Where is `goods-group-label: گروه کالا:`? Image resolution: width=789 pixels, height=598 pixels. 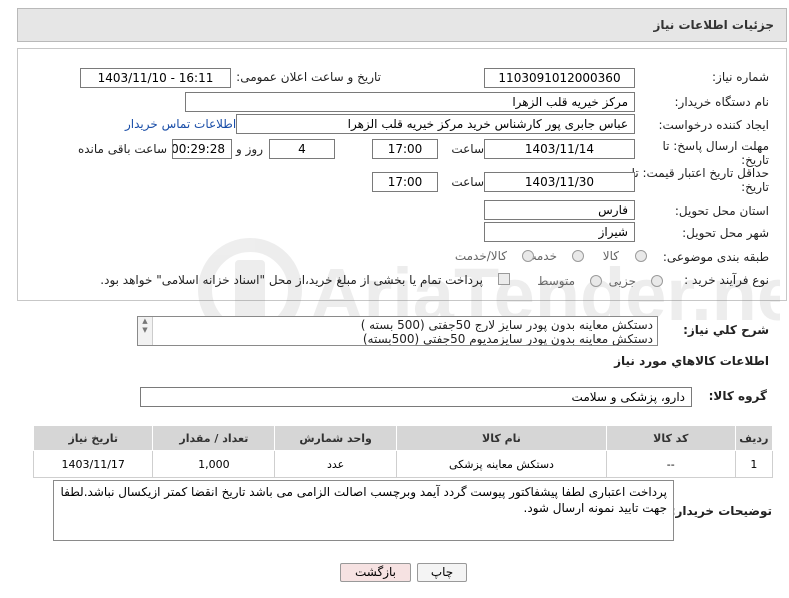
goods-group-label: گروه کالا: is located at coordinates (737, 396).